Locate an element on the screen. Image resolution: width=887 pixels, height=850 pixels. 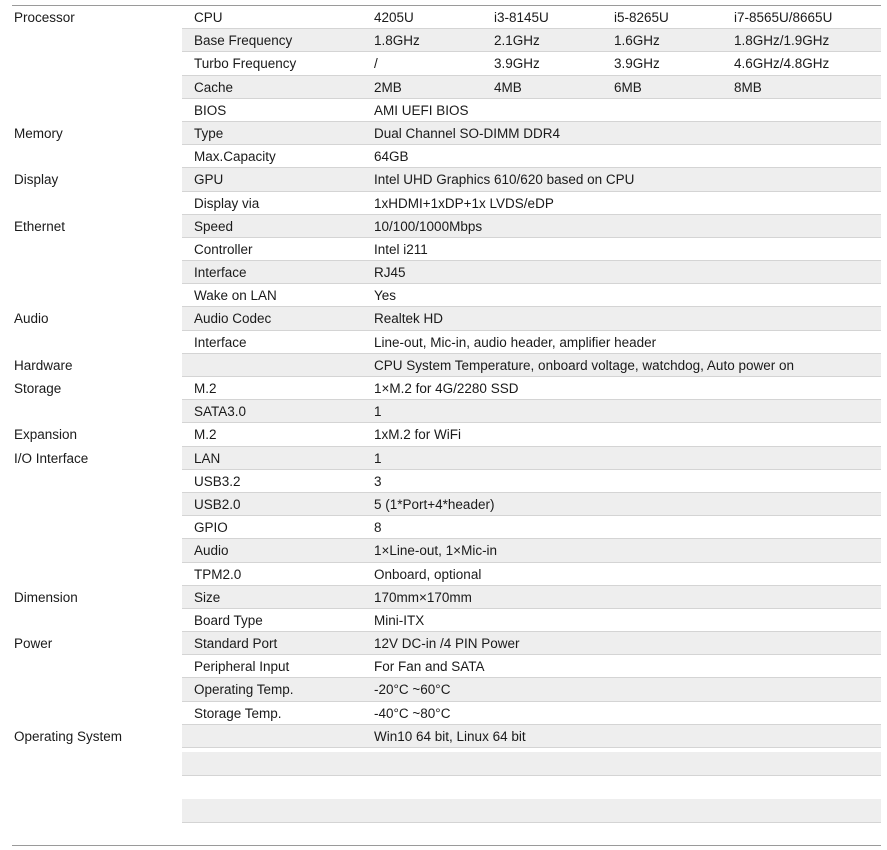
category-label: Power is located at coordinates (33, 644).